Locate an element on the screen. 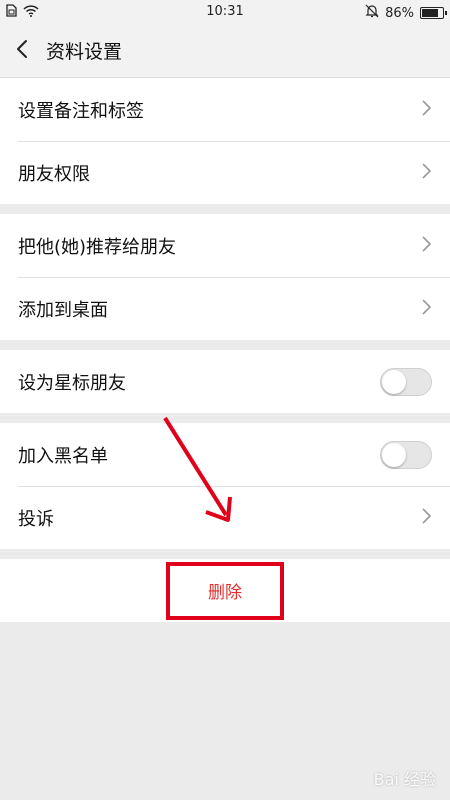 The image size is (450, 800). nav-bar: 资料设置 is located at coordinates (225, 51).